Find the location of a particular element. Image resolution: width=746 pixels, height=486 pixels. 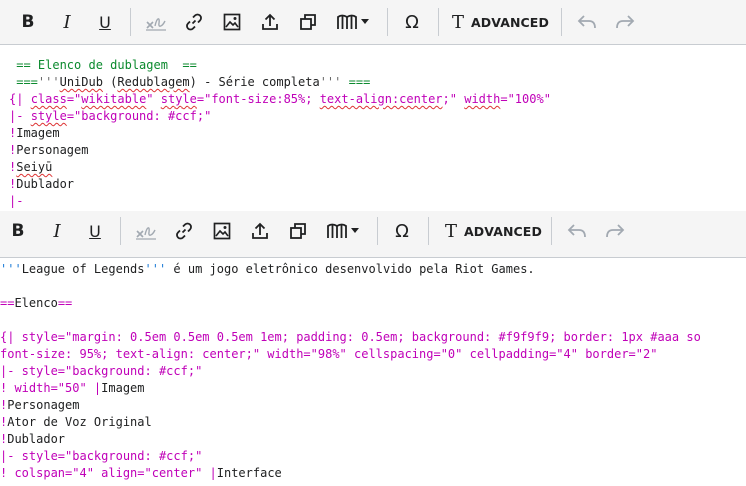

code-line: ==Elenco== is located at coordinates (36, 303).